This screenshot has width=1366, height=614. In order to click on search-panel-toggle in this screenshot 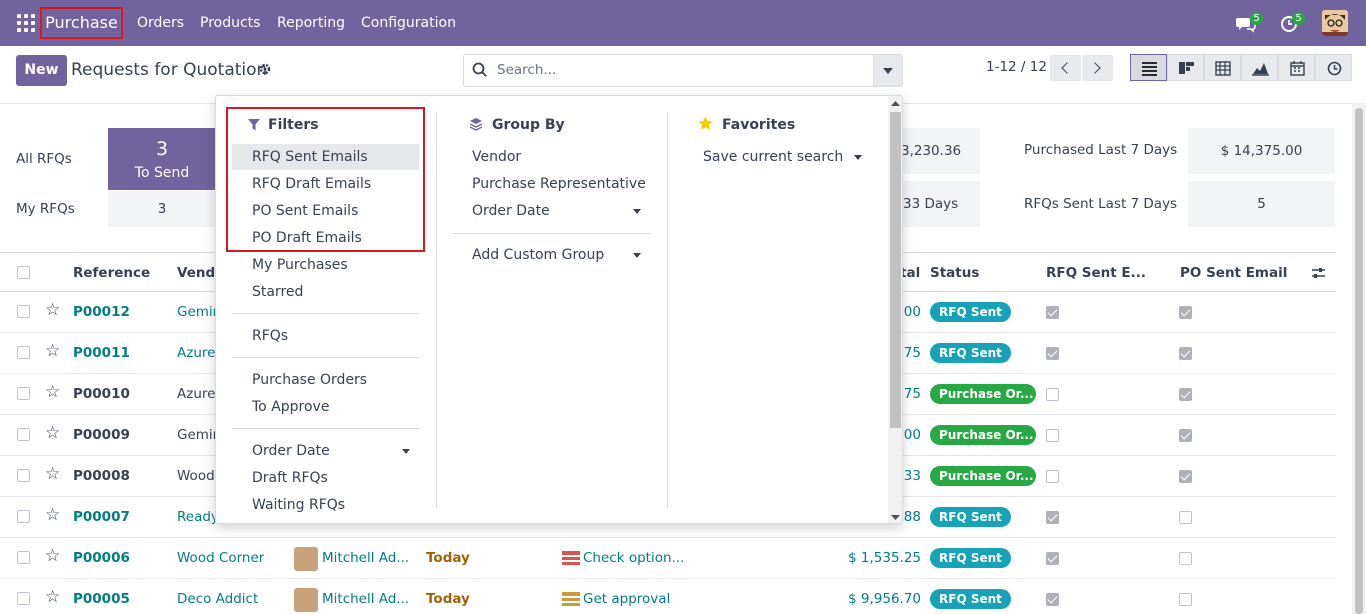, I will do `click(887, 70)`.